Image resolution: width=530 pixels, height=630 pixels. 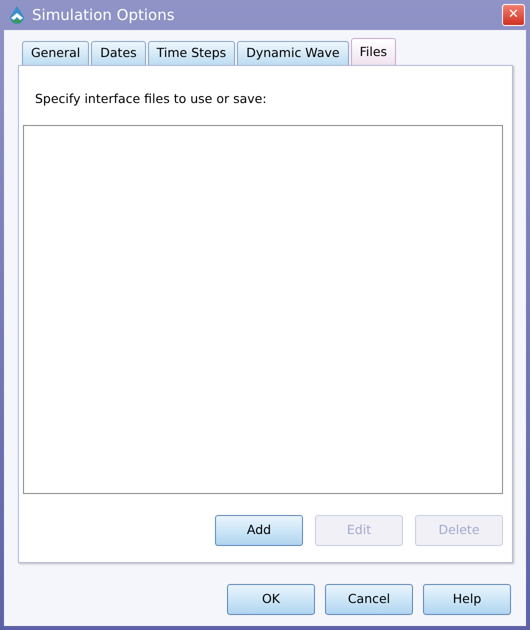 I want to click on app-icon, so click(x=17, y=15).